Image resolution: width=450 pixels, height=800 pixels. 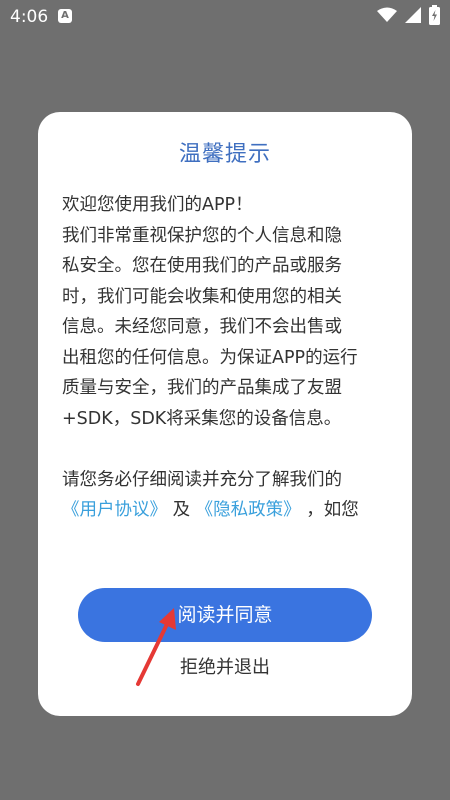 I want to click on battery-icon, so click(x=434, y=17).